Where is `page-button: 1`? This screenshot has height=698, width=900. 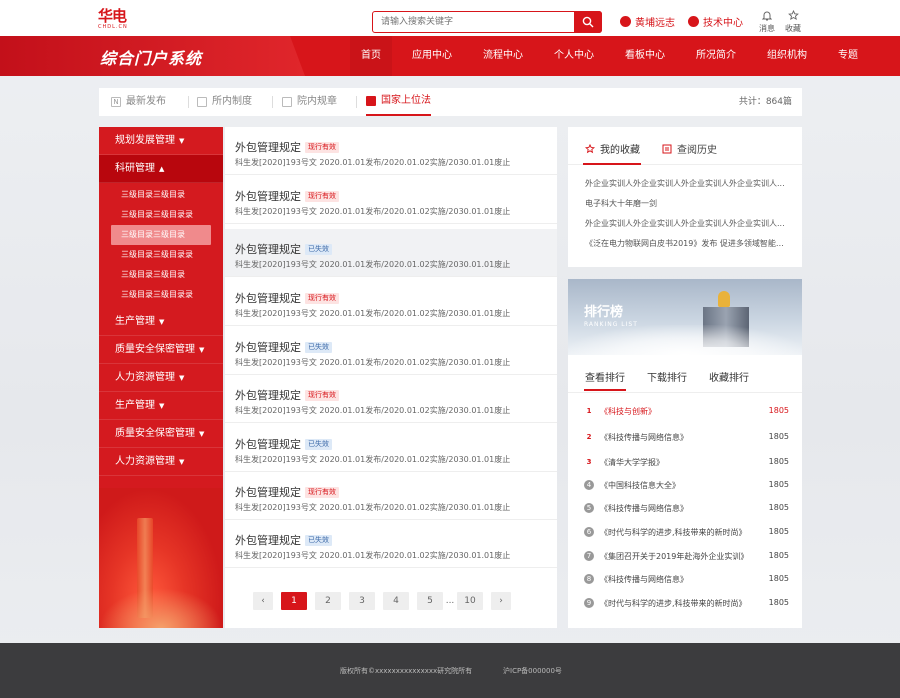
page-button: 1 is located at coordinates (294, 601).